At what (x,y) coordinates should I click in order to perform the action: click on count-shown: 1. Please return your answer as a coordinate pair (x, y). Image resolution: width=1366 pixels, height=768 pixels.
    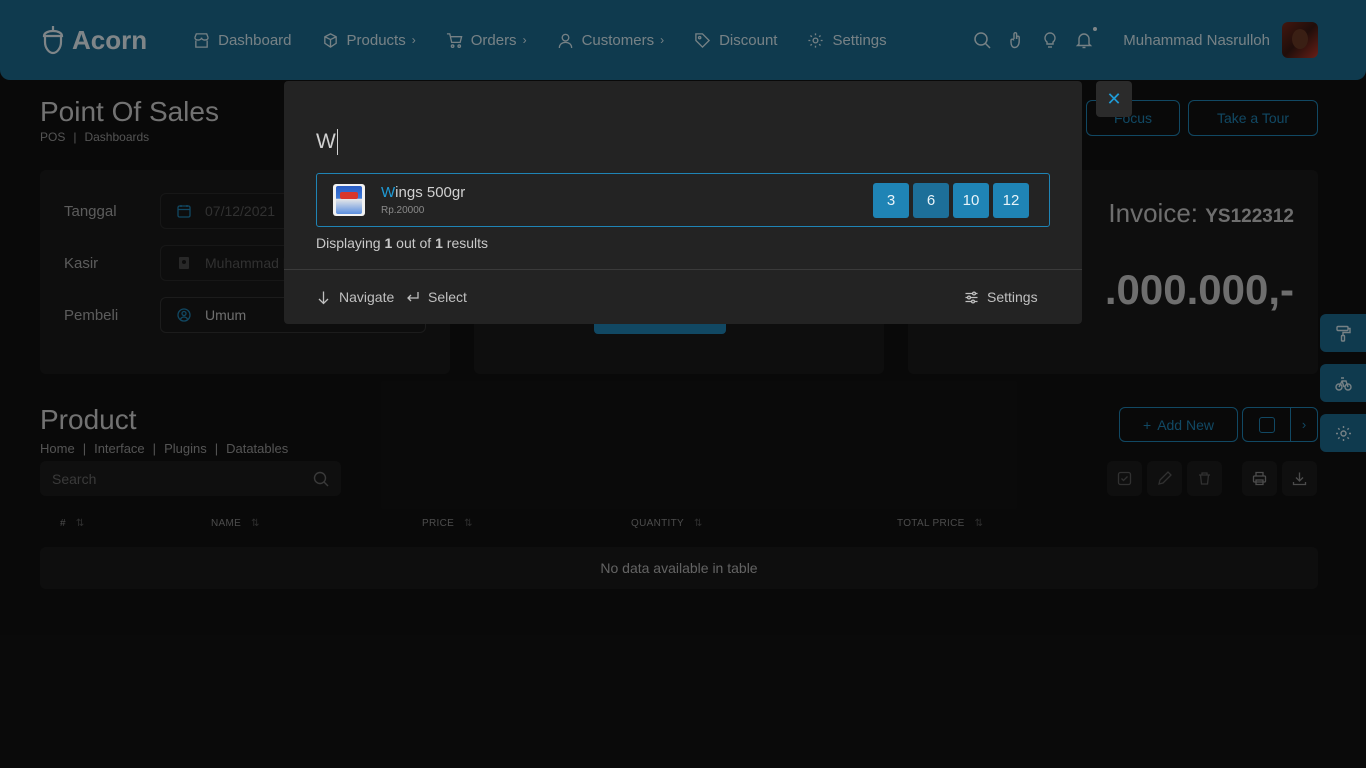
    Looking at the image, I should click on (388, 243).